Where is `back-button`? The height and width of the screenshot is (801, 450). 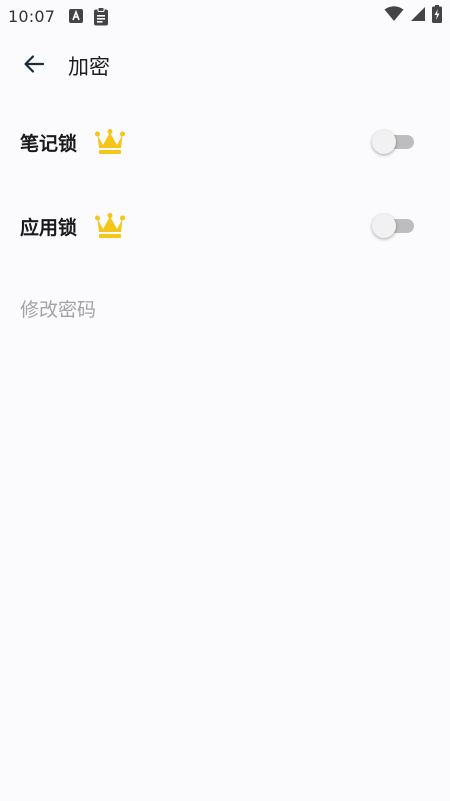 back-button is located at coordinates (34, 66).